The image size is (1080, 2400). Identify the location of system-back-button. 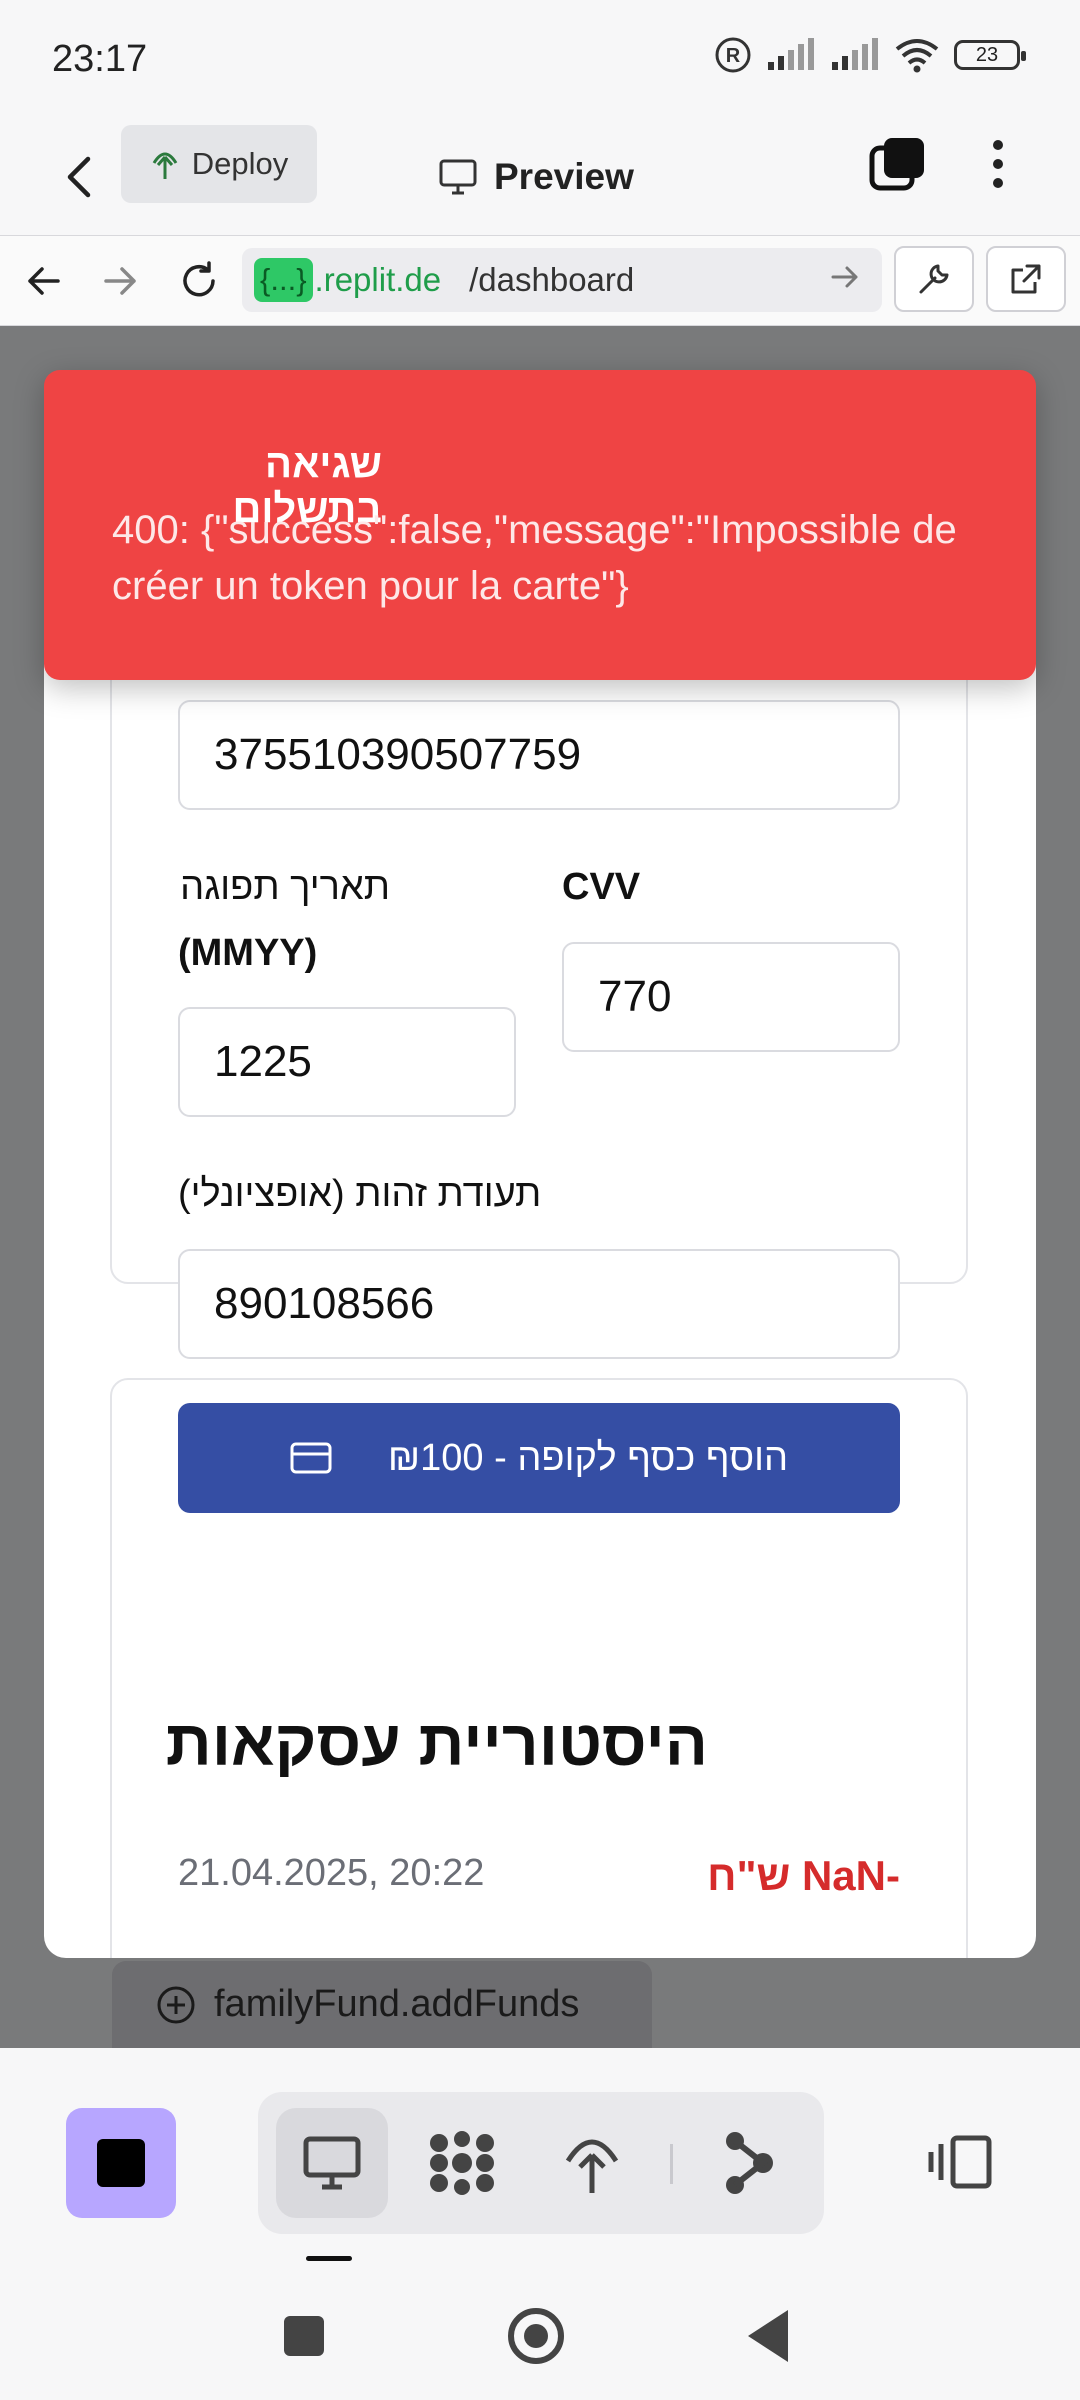
(768, 2336).